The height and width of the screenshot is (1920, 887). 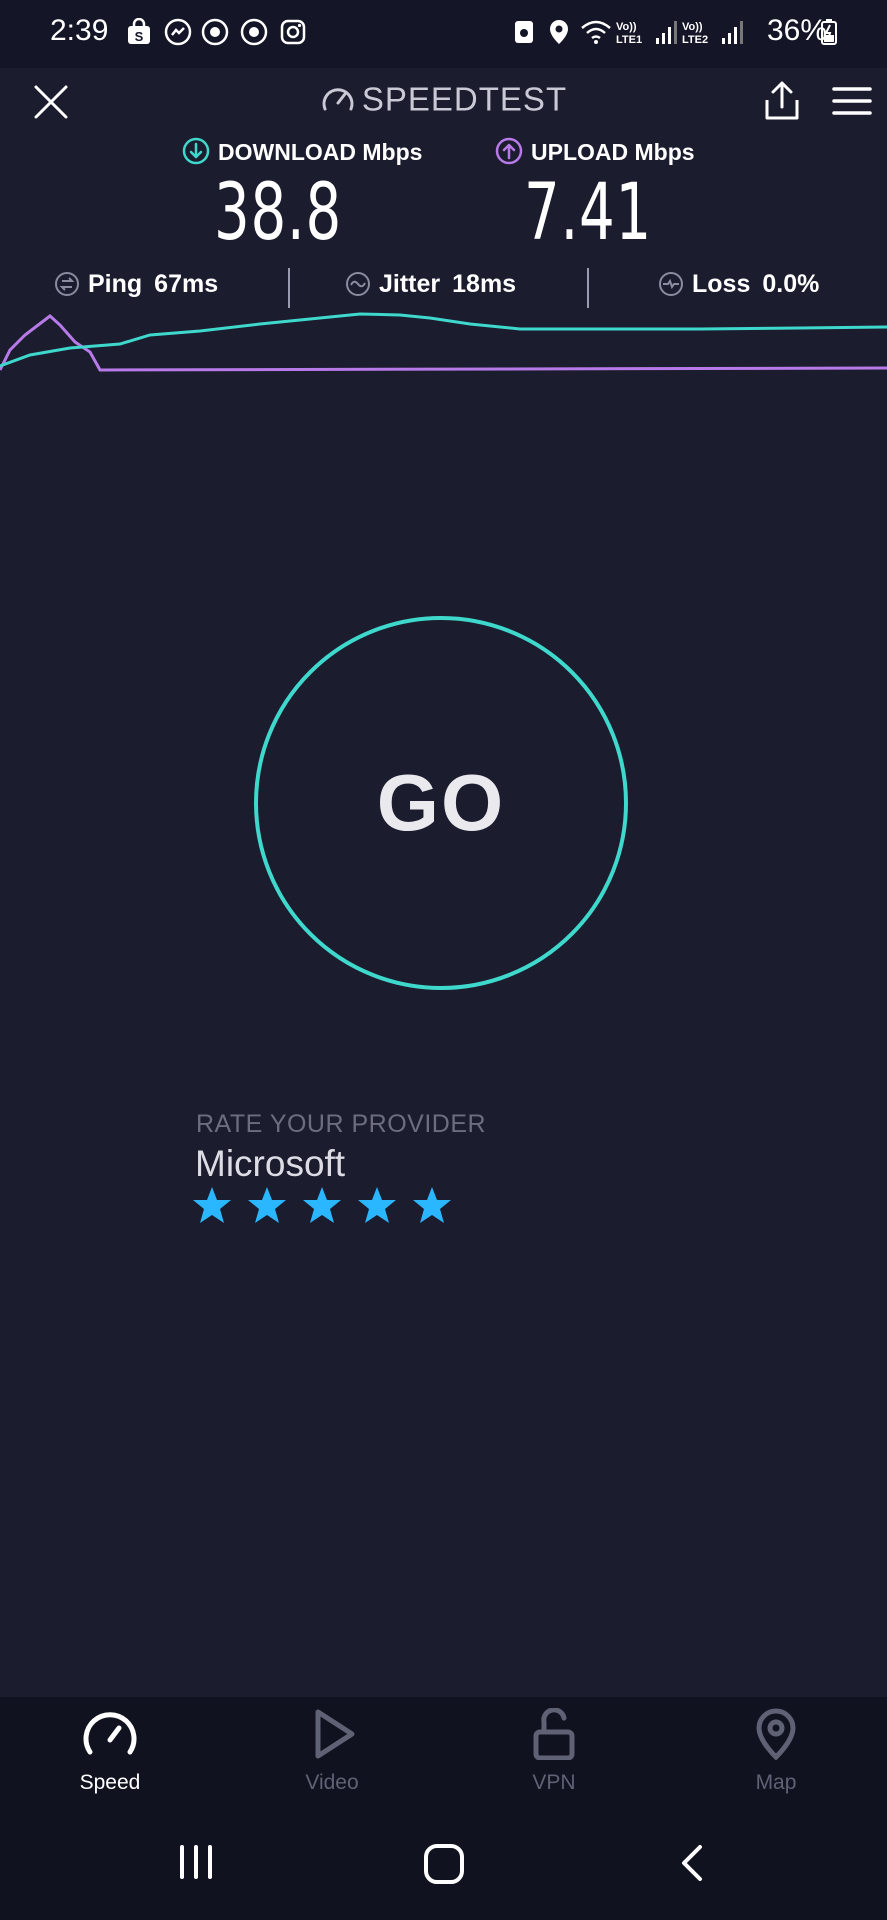 I want to click on upload-label: UPLOAD Mbps, so click(x=595, y=151).